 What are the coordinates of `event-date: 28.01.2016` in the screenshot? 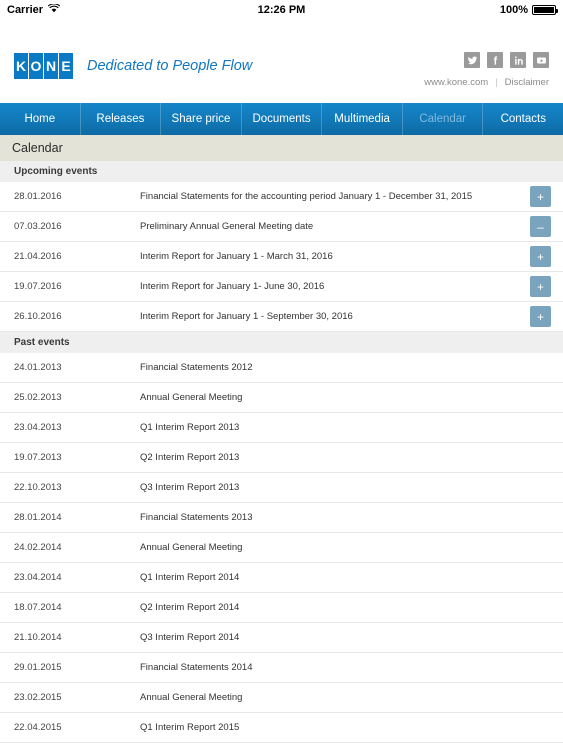 It's located at (38, 196).